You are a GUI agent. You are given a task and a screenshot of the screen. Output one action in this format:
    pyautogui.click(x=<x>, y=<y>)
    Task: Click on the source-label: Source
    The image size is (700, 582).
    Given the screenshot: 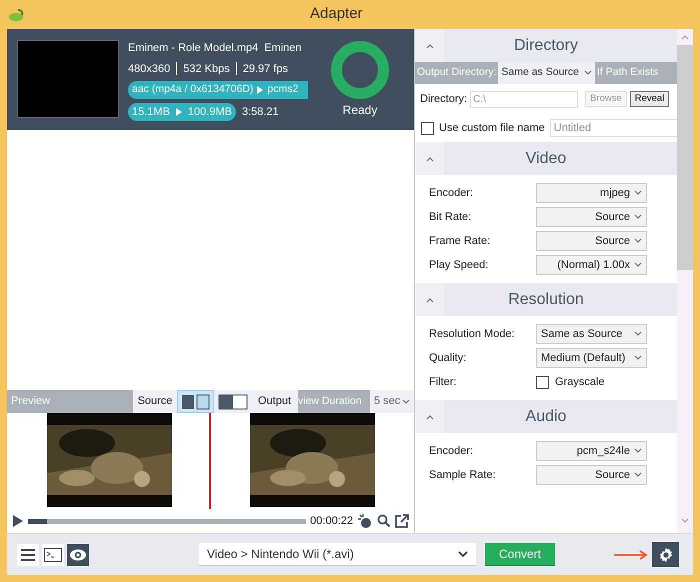 What is the action you would take?
    pyautogui.click(x=155, y=401)
    